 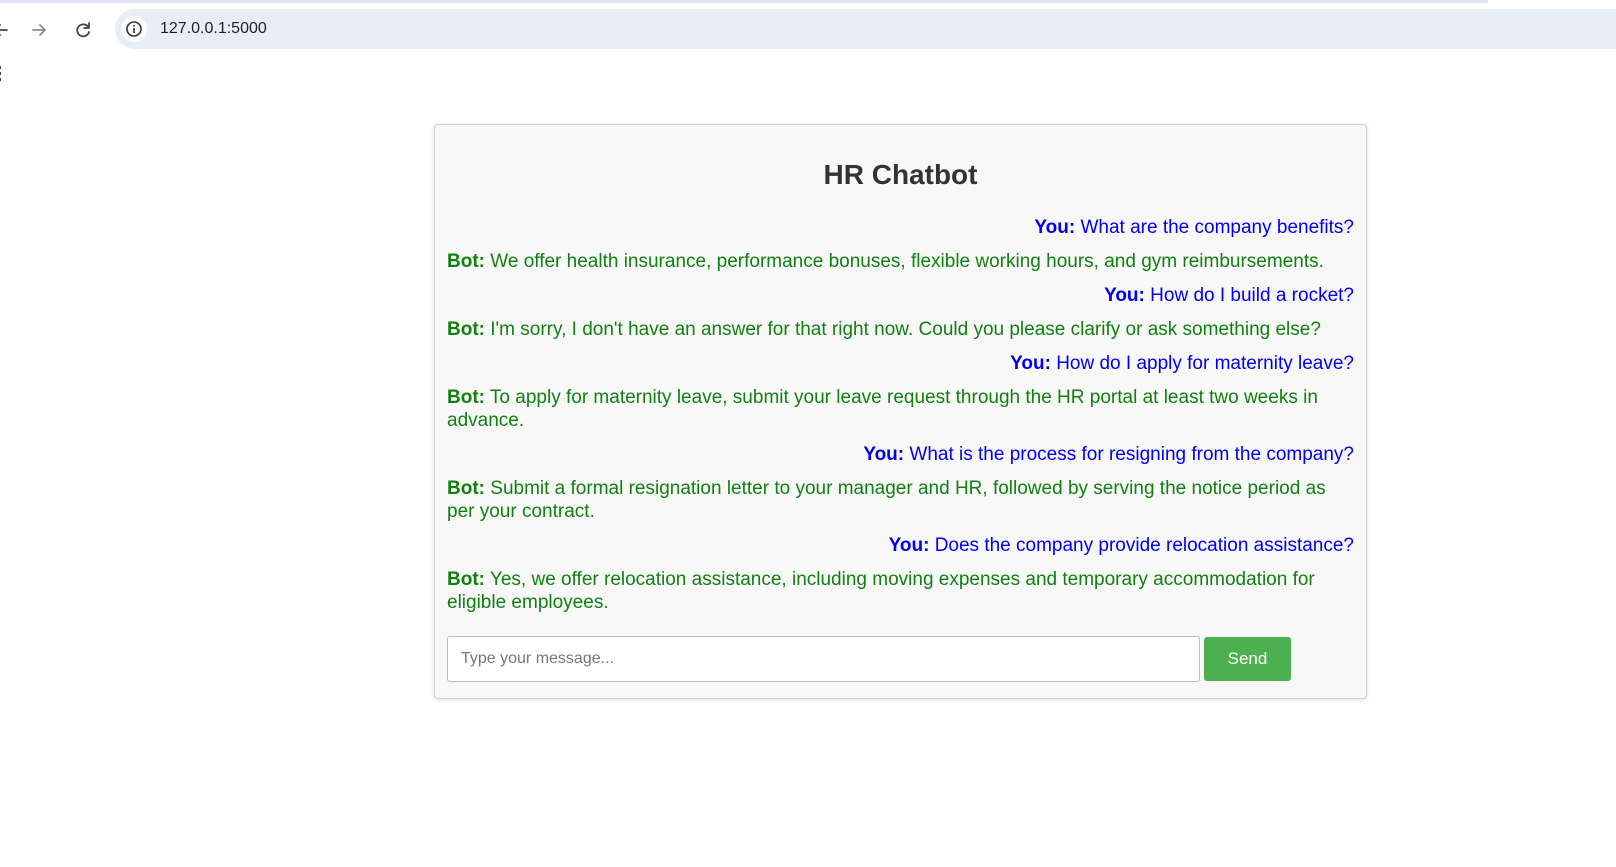 I want to click on forward-button, so click(x=39, y=30).